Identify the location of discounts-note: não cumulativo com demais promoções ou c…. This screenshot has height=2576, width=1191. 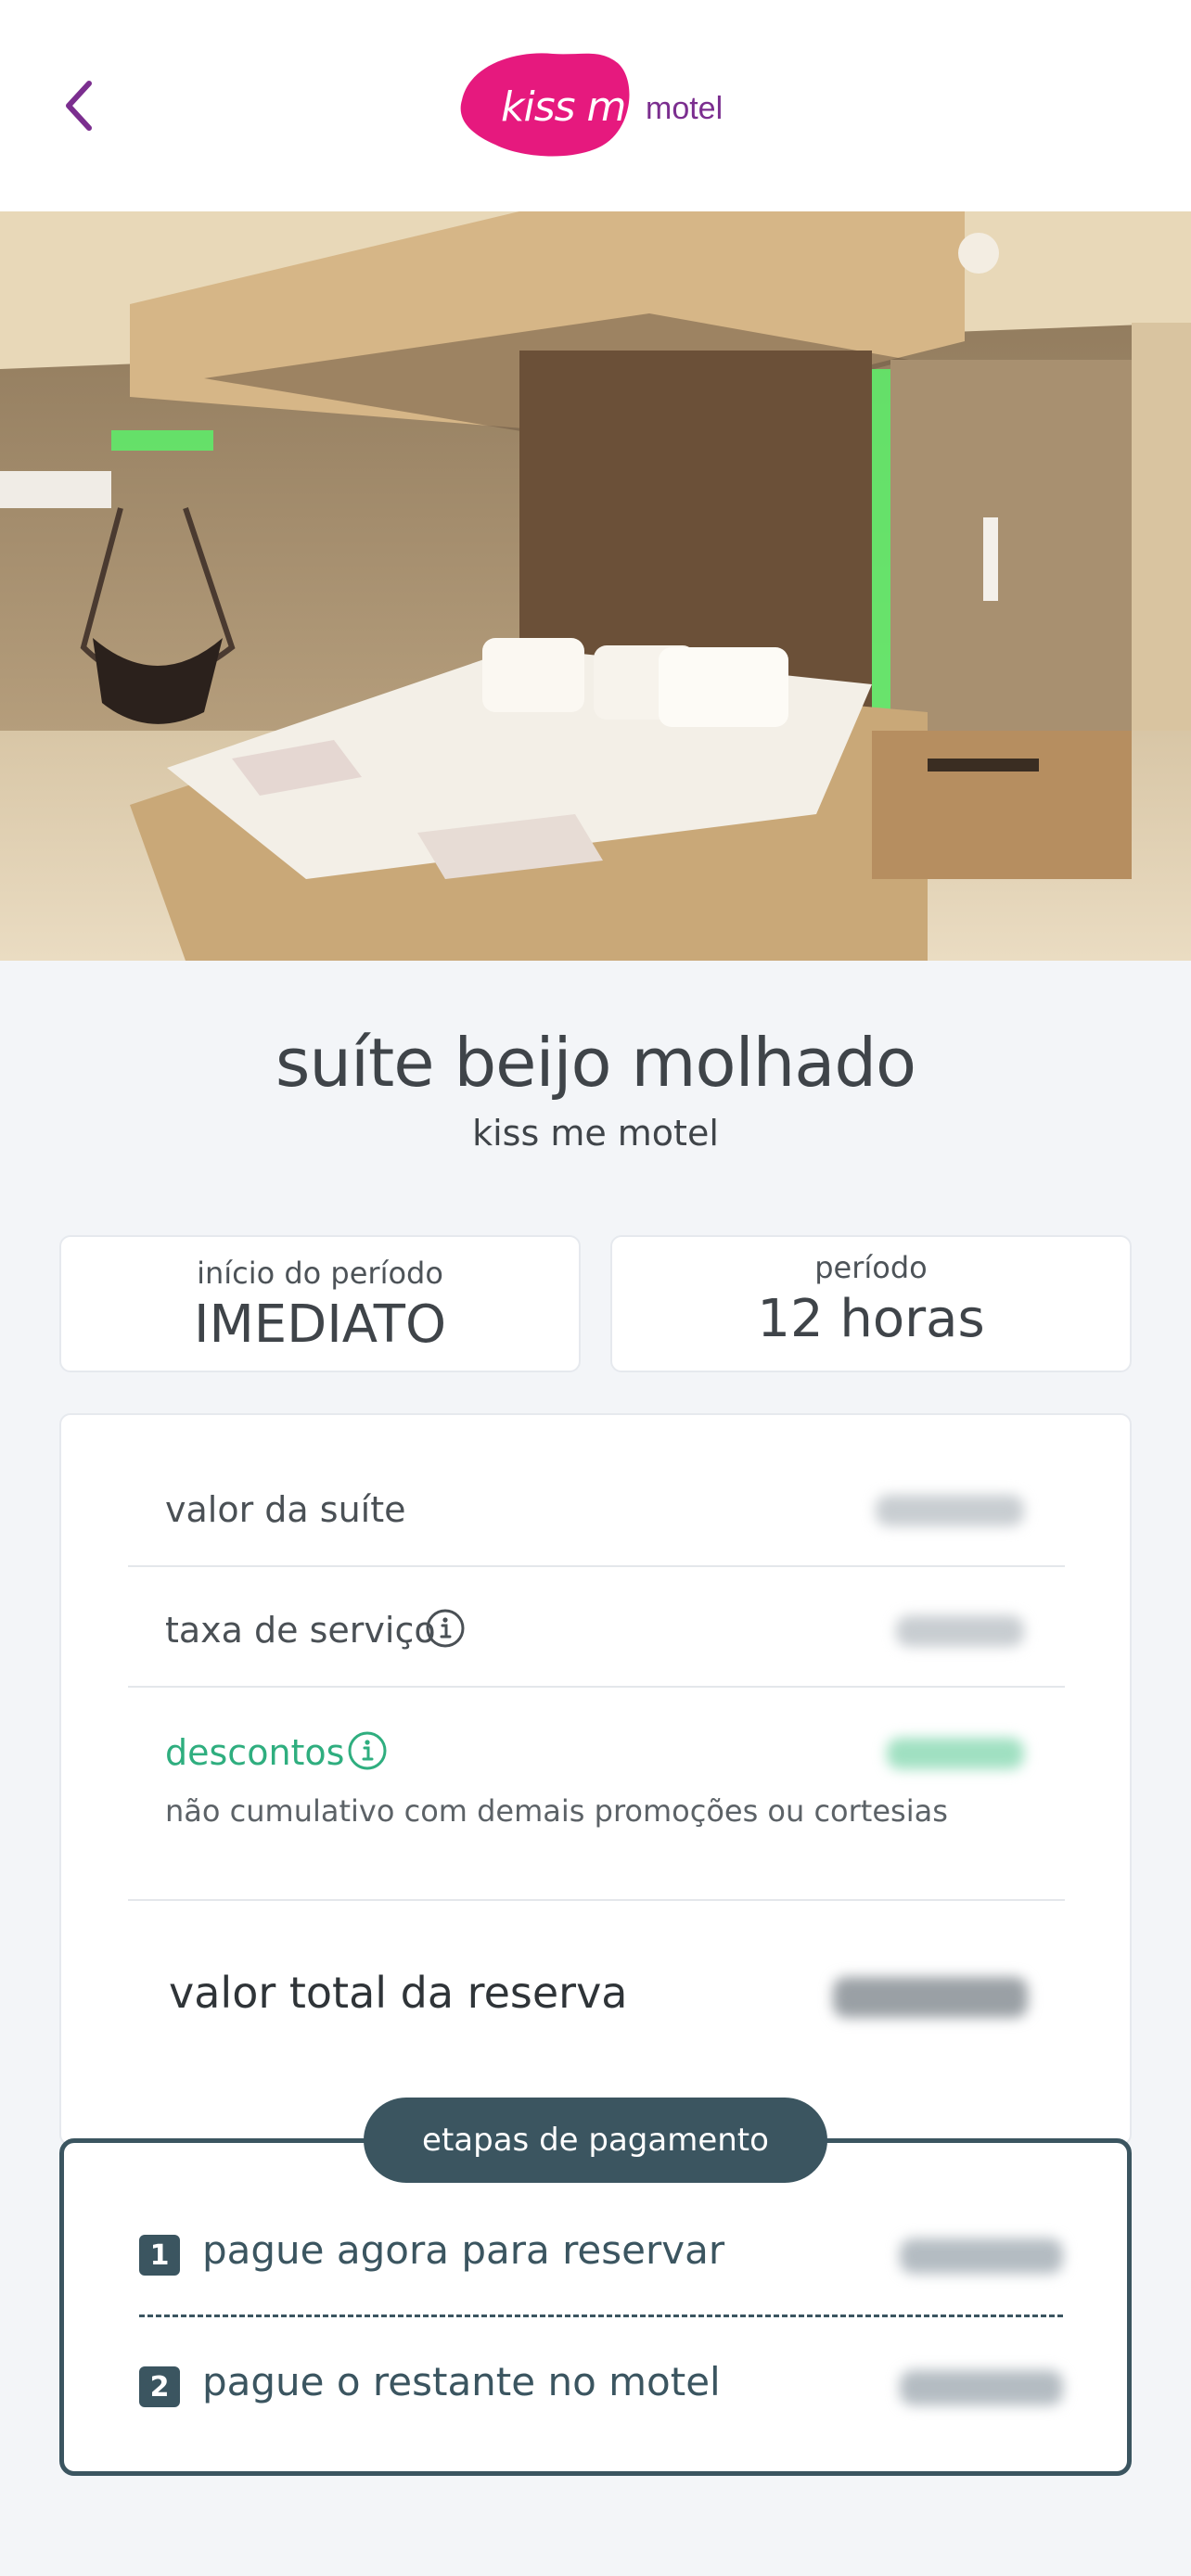
(556, 1811).